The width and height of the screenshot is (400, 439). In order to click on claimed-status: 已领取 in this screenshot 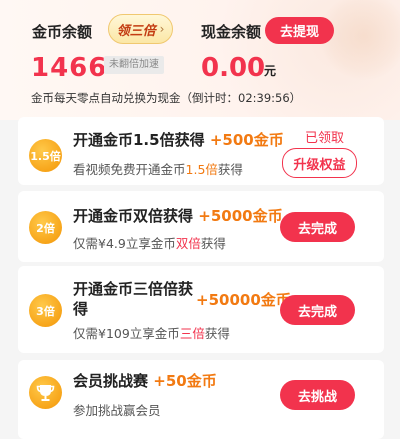, I will do `click(325, 138)`.